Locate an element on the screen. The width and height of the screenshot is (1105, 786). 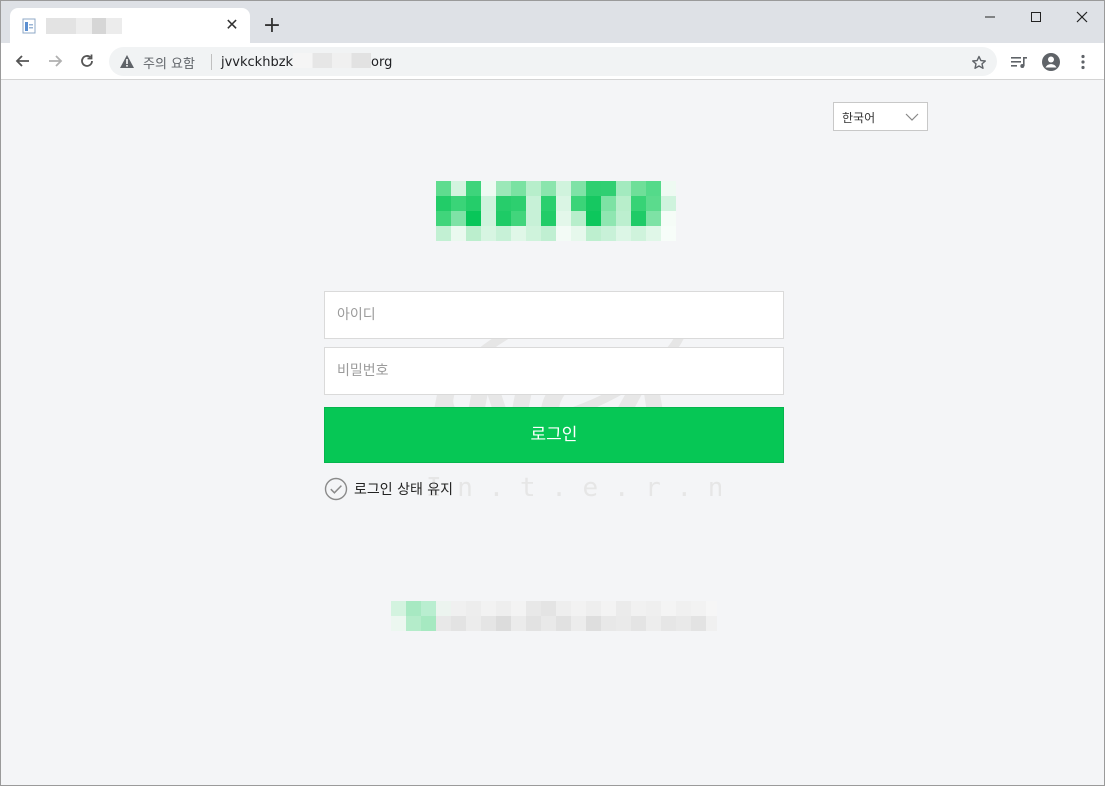
login-button: 로그인 is located at coordinates (554, 435).